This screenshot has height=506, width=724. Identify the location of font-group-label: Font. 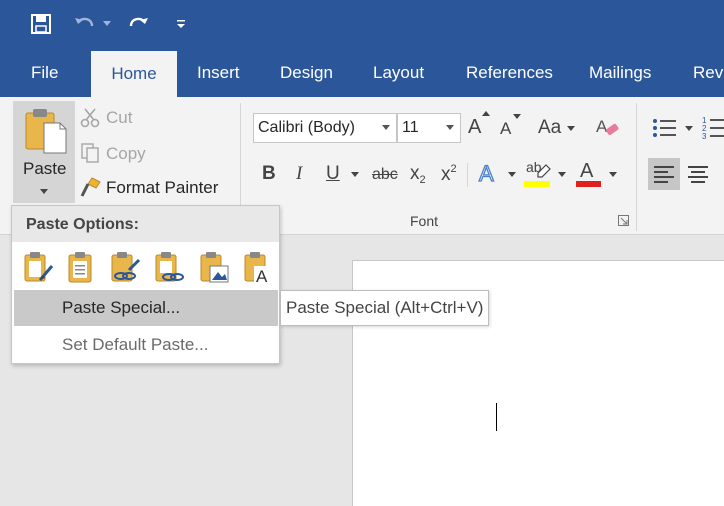
(424, 221).